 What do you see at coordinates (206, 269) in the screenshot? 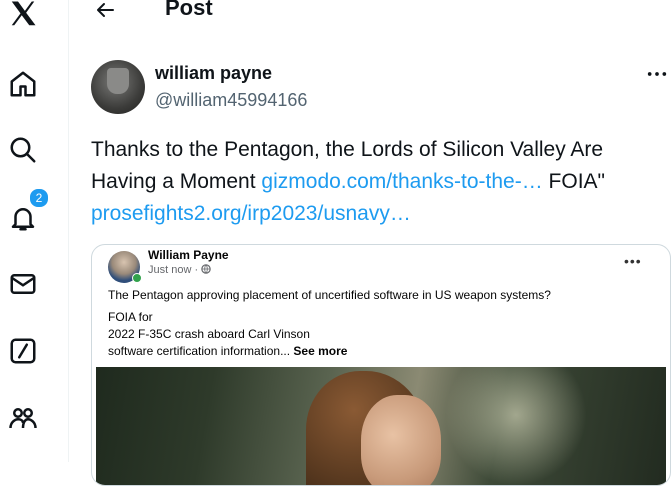
I see `globe-icon` at bounding box center [206, 269].